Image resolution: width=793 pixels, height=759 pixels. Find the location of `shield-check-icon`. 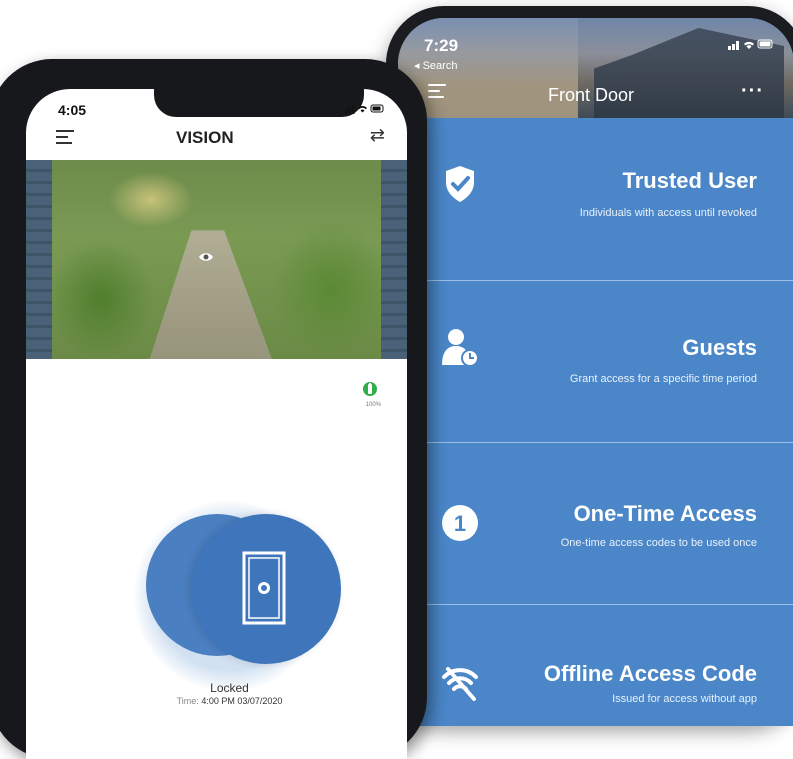

shield-check-icon is located at coordinates (460, 184).